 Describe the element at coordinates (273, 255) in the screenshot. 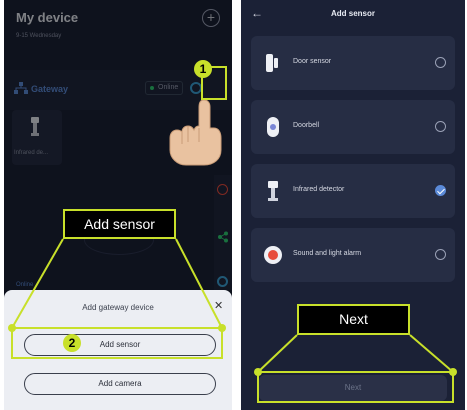

I see `alarm-icon` at that location.